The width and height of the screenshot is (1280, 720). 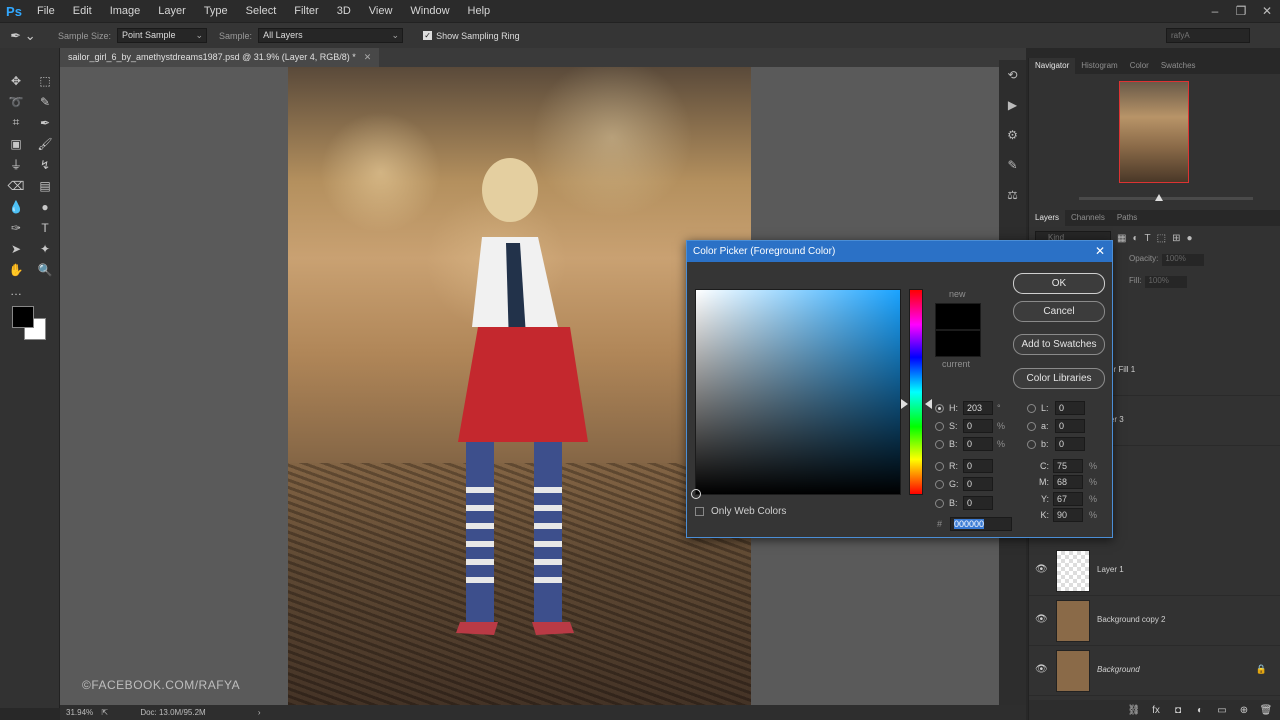 What do you see at coordinates (796, 394) in the screenshot?
I see `saturation-brightness-field` at bounding box center [796, 394].